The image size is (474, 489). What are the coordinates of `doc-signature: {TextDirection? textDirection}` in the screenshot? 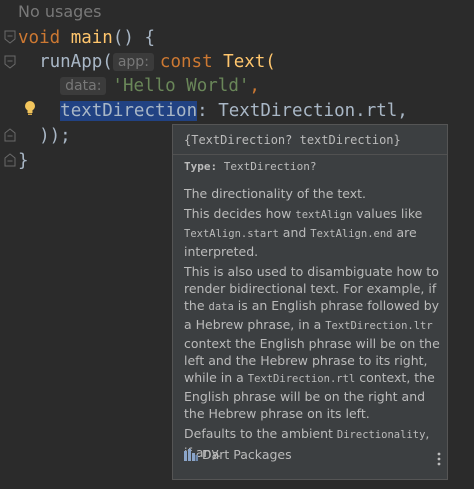 It's located at (292, 140).